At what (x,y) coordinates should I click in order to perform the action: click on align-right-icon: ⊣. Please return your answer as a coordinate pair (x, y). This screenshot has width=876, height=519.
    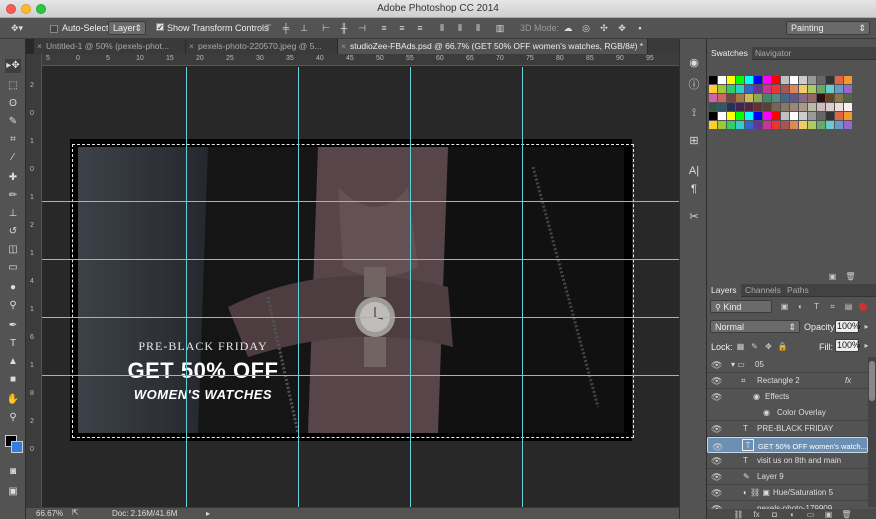
    Looking at the image, I should click on (362, 28).